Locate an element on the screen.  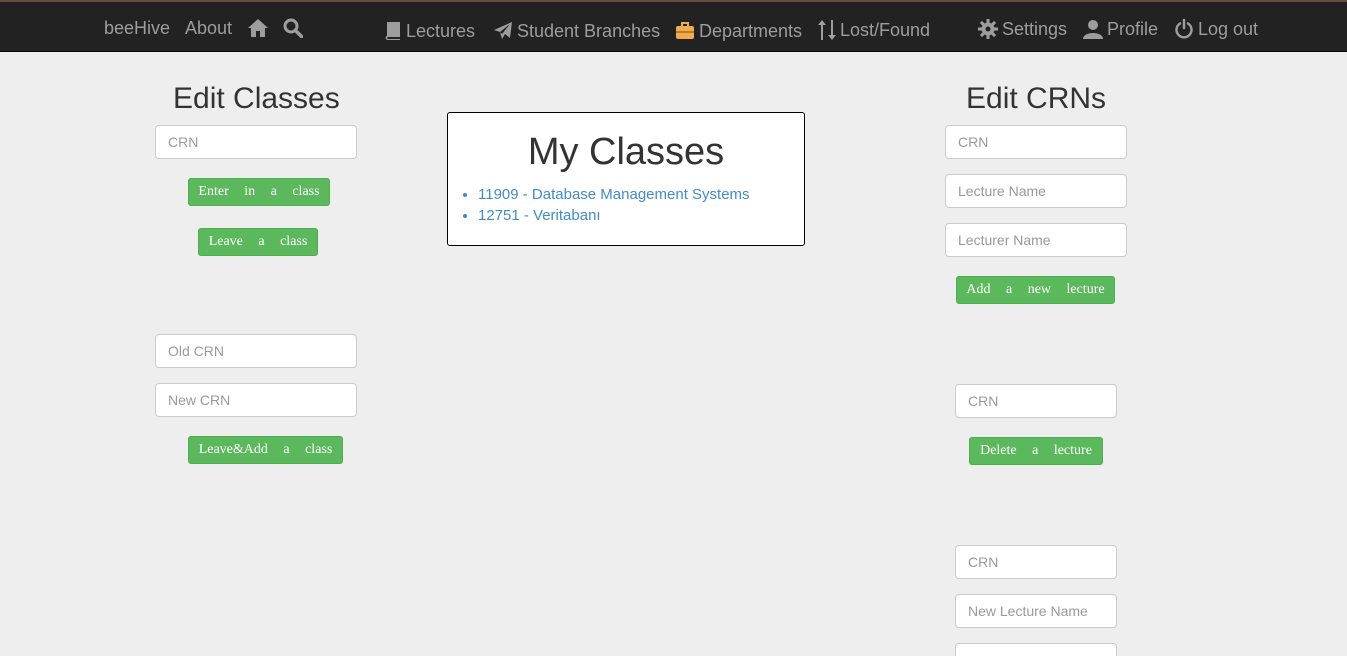
power-icon is located at coordinates (1184, 29).